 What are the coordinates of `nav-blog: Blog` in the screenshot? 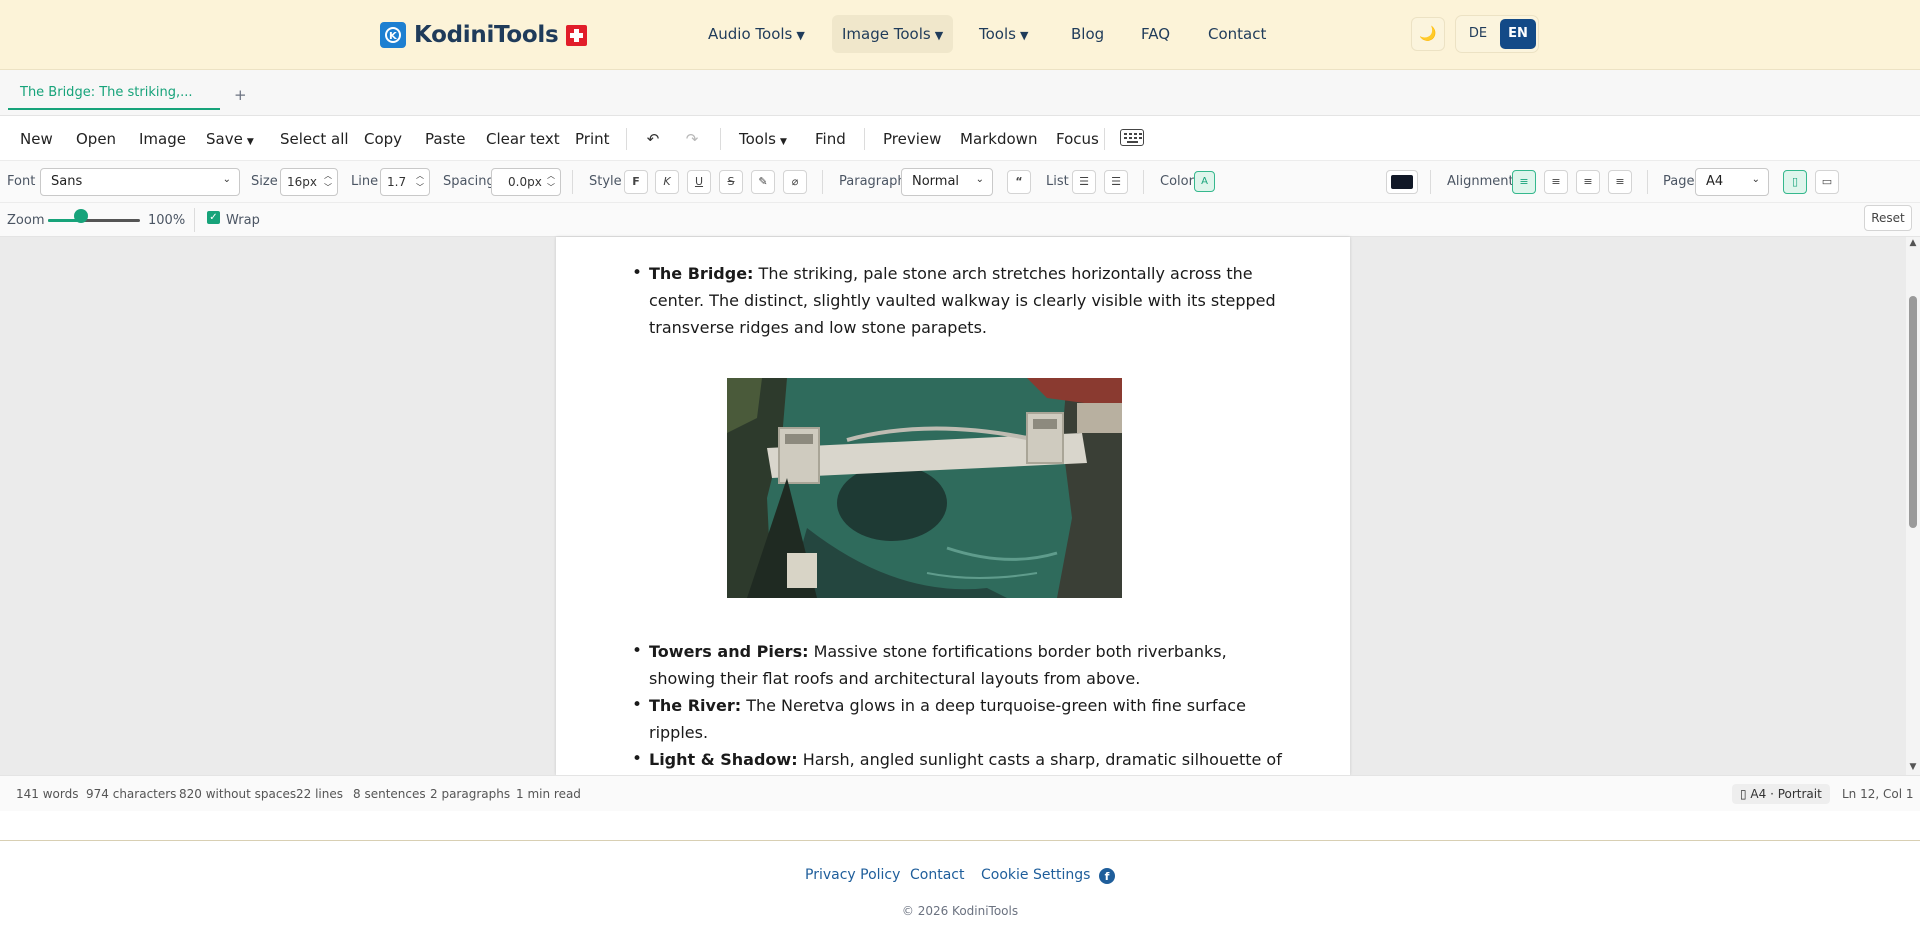 It's located at (1087, 34).